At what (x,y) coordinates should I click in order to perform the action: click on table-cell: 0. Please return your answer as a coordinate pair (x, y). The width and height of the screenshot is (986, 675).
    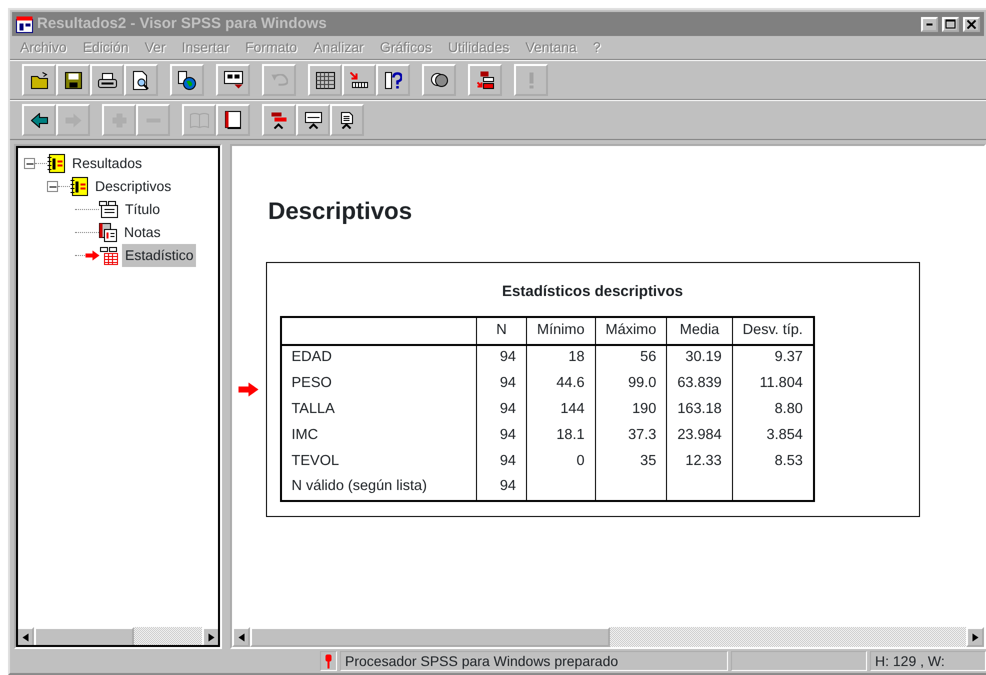
    Looking at the image, I should click on (561, 461).